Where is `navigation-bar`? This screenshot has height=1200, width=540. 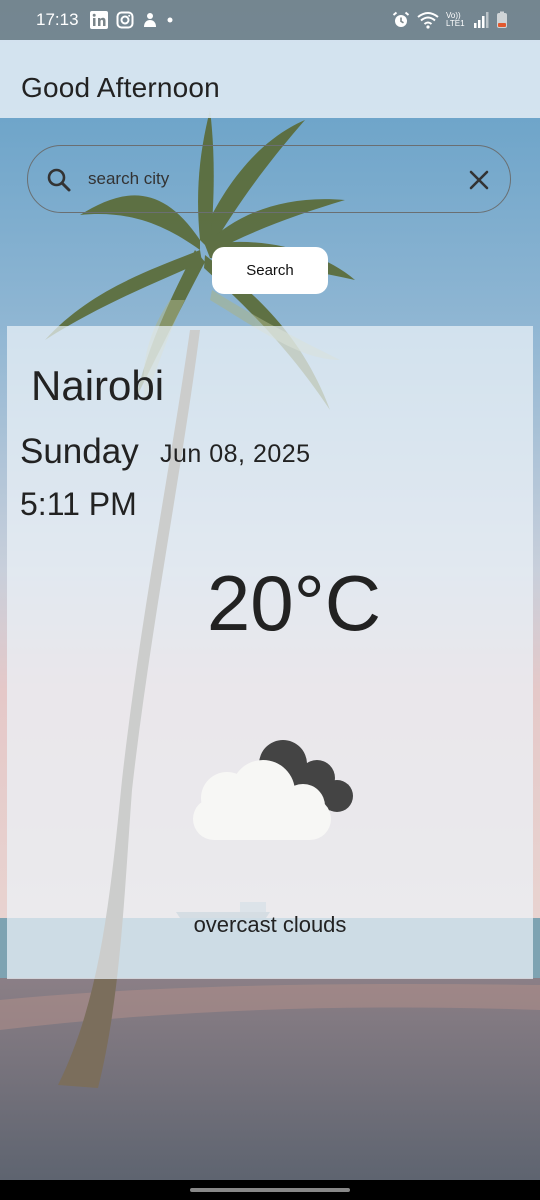 navigation-bar is located at coordinates (270, 1190).